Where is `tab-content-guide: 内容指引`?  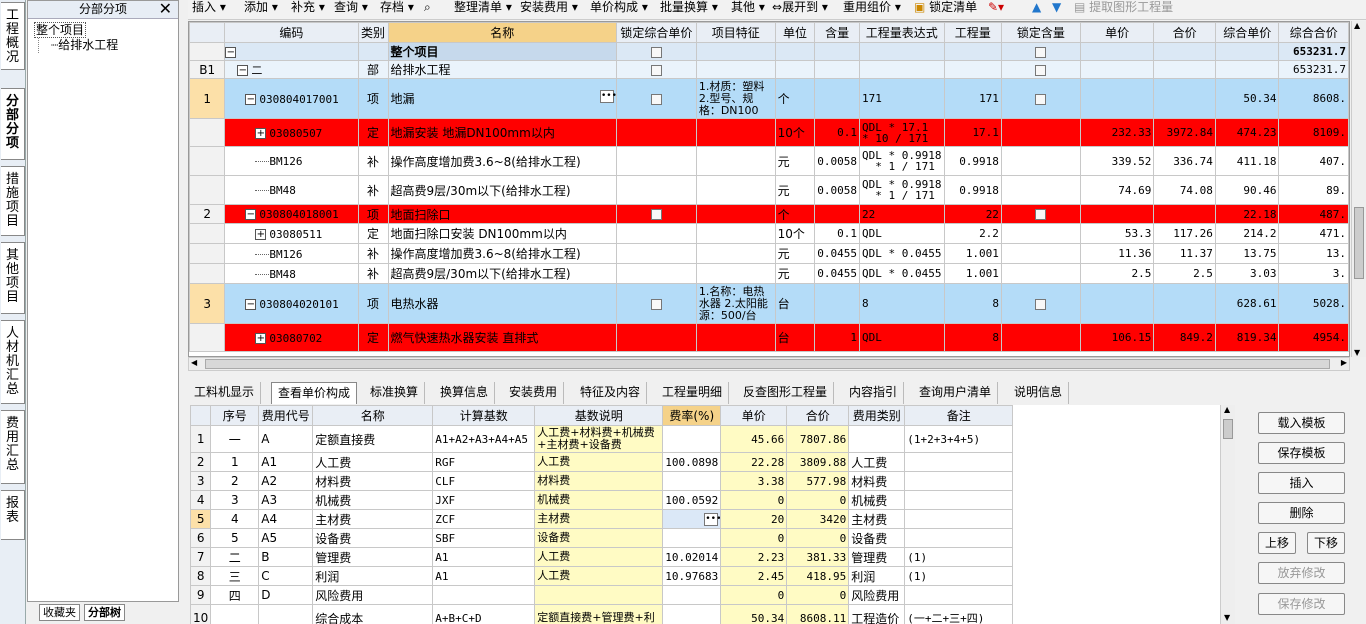 tab-content-guide: 内容指引 is located at coordinates (874, 393).